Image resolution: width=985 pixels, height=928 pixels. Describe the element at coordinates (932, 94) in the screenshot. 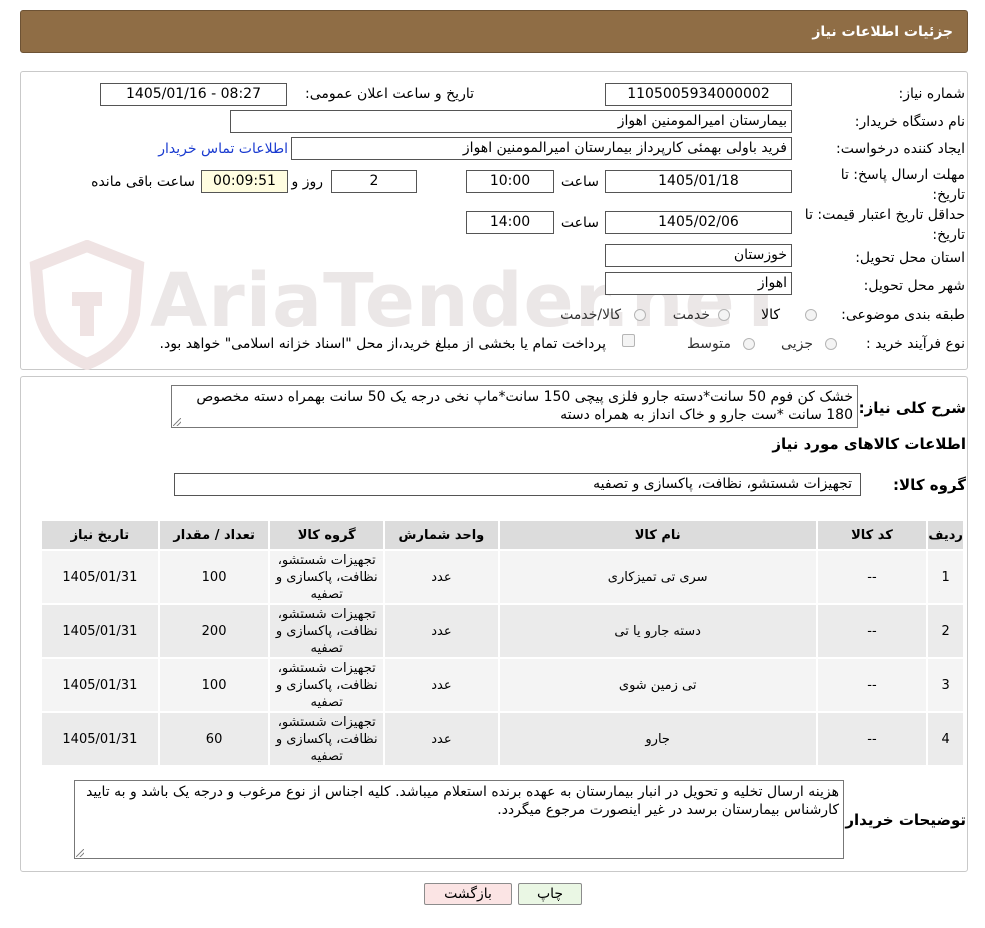

I see `need-number-label: شماره نیاز:` at that location.